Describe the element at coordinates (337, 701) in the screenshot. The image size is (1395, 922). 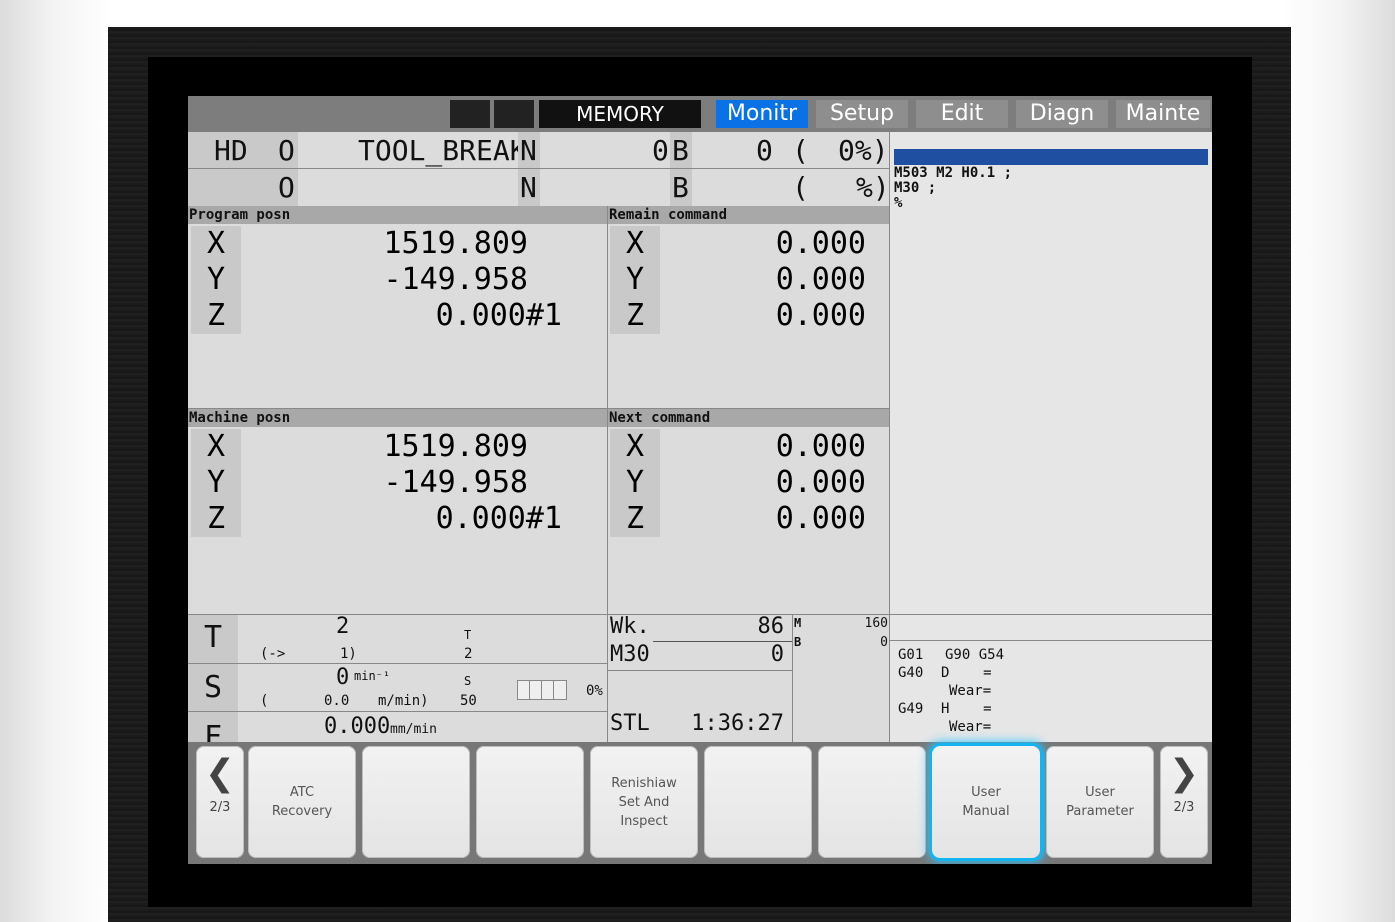
I see `surface-speed: 0.0` at that location.